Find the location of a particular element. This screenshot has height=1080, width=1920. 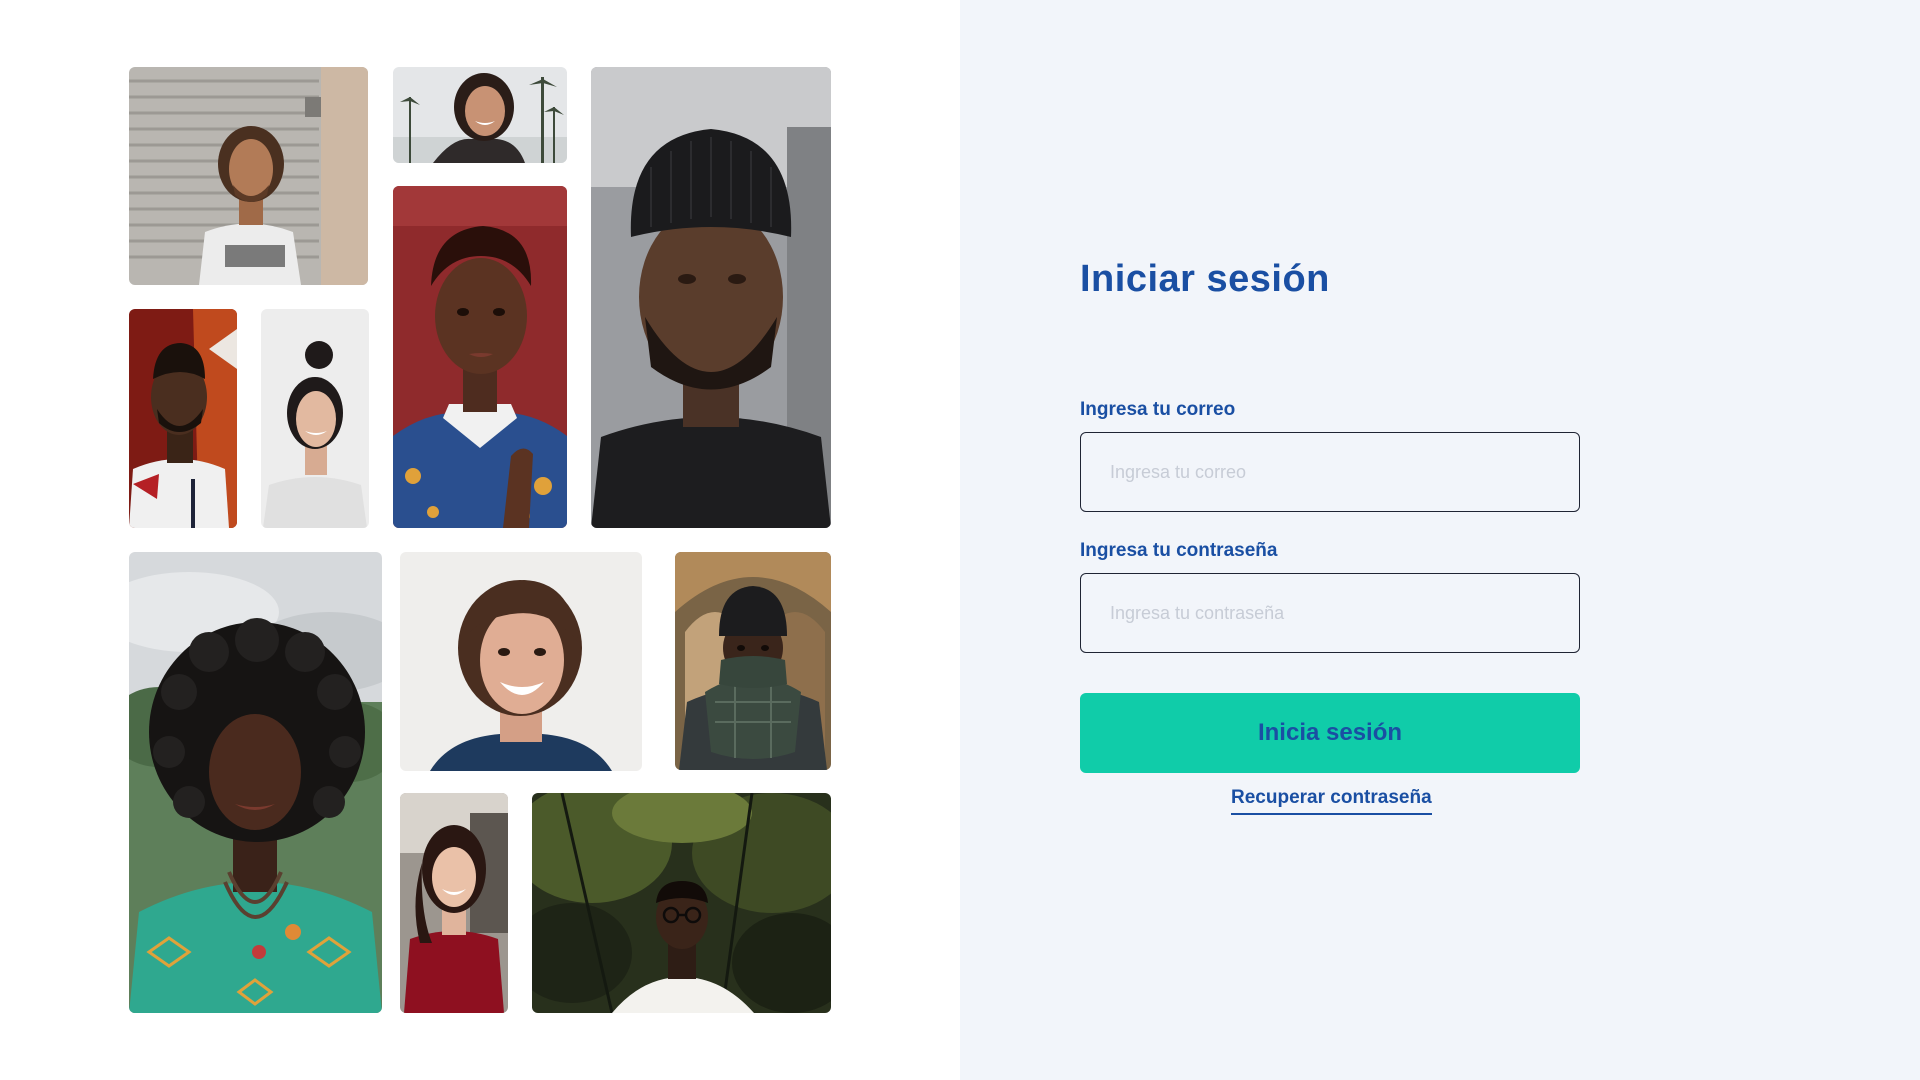

email-field is located at coordinates (1330, 472).